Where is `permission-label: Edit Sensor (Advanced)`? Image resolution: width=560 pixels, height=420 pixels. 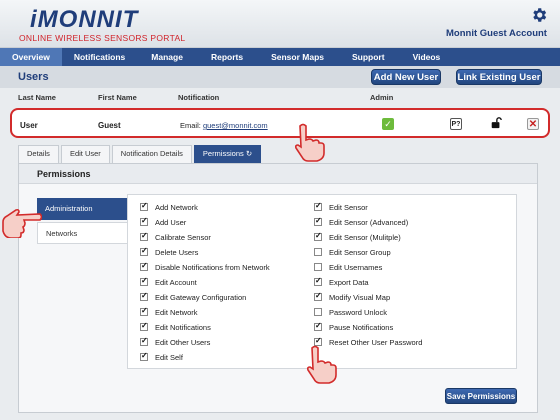
permission-label: Edit Sensor (Advanced) is located at coordinates (369, 222).